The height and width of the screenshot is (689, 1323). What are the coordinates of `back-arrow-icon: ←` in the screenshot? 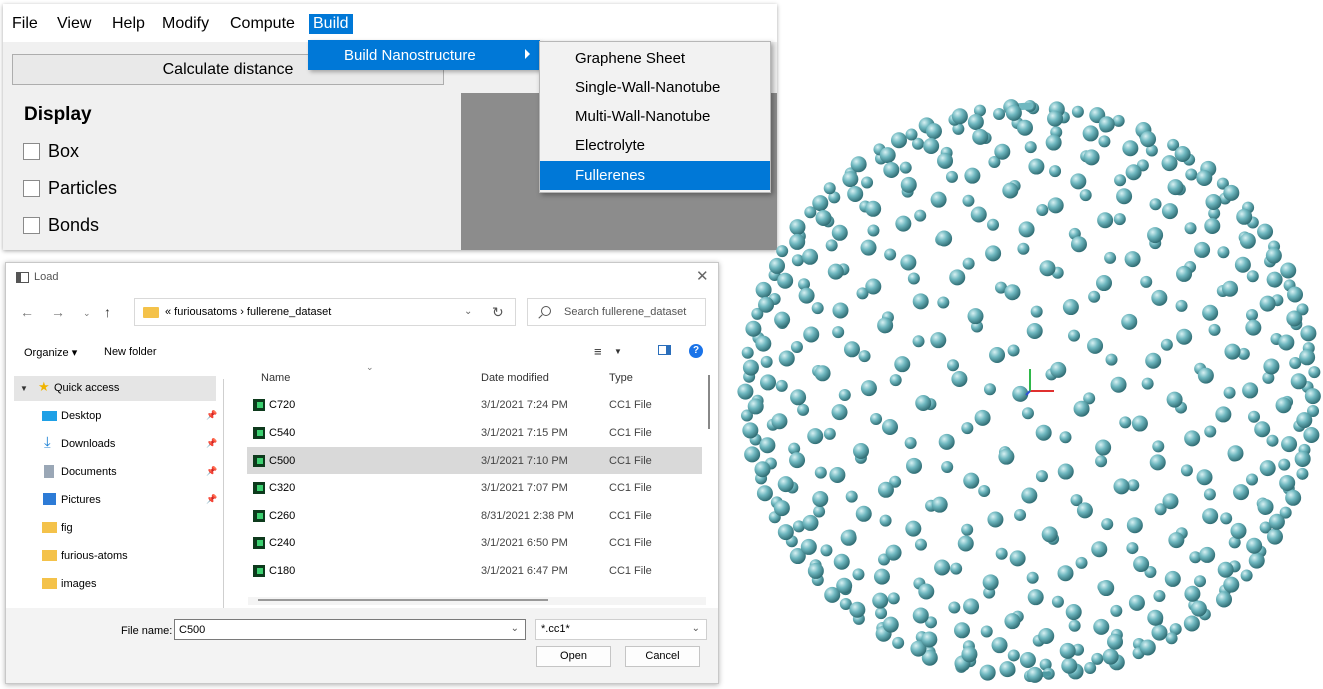 It's located at (27, 312).